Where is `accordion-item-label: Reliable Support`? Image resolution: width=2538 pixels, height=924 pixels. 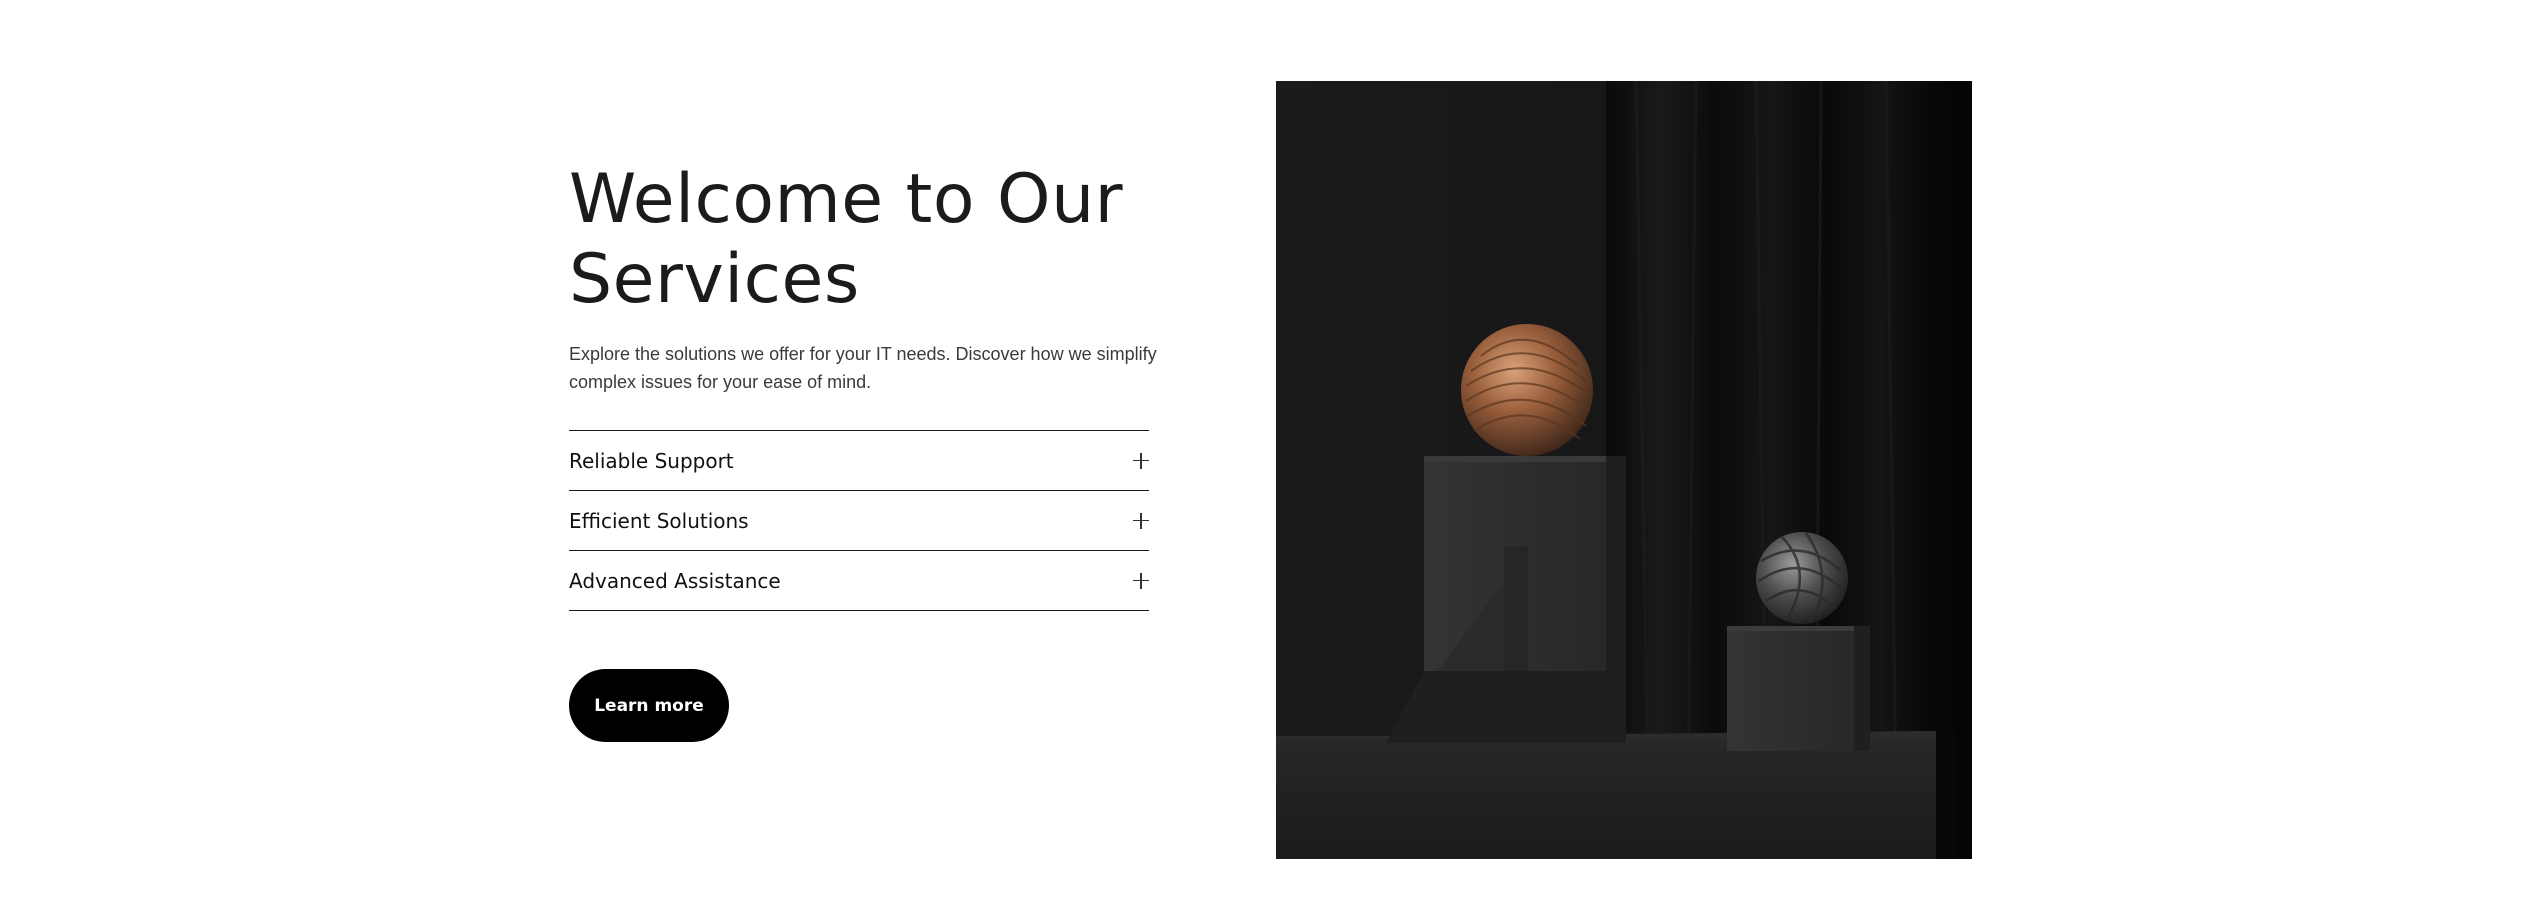 accordion-item-label: Reliable Support is located at coordinates (651, 460).